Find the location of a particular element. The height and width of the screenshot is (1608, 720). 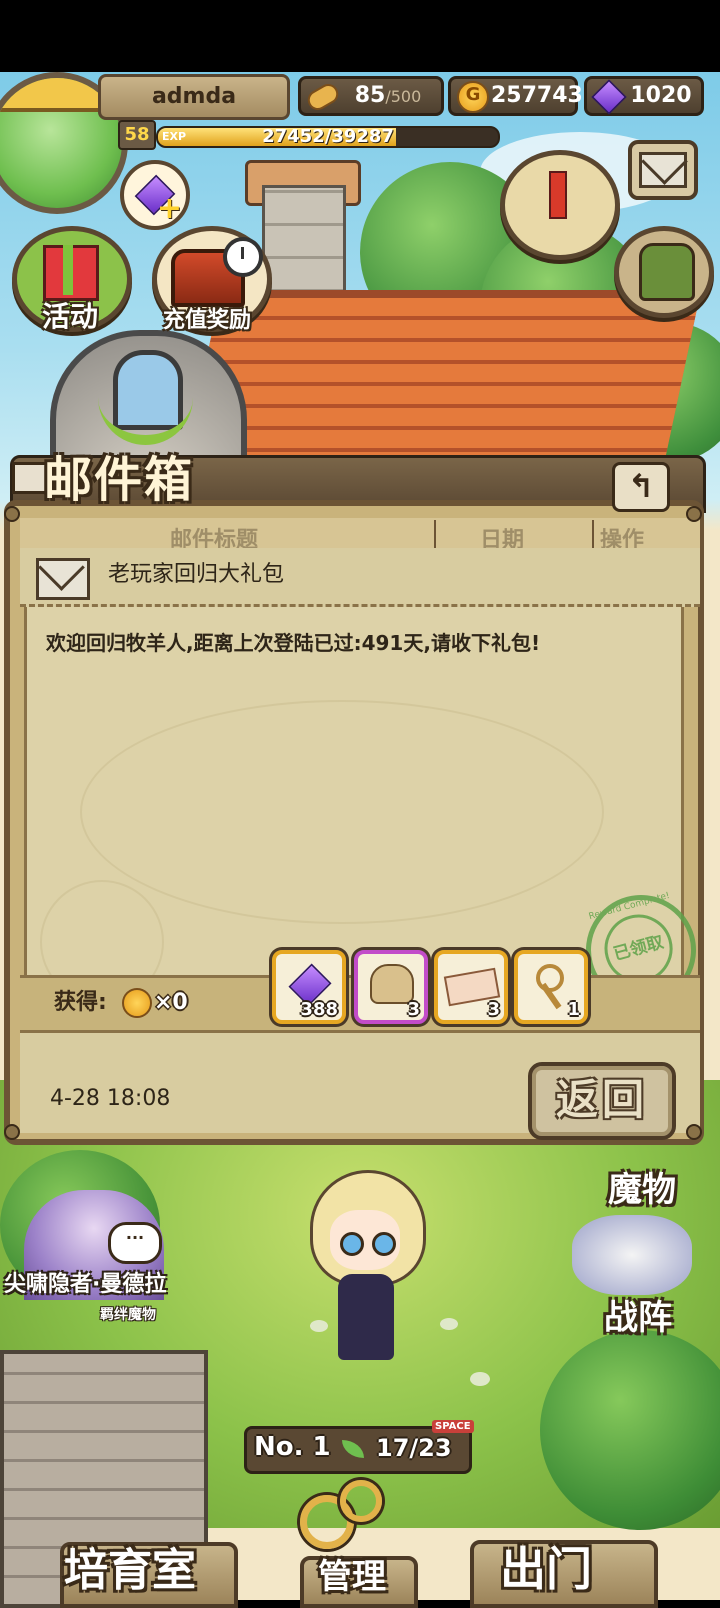

gold-value: 257743 is located at coordinates (537, 95).